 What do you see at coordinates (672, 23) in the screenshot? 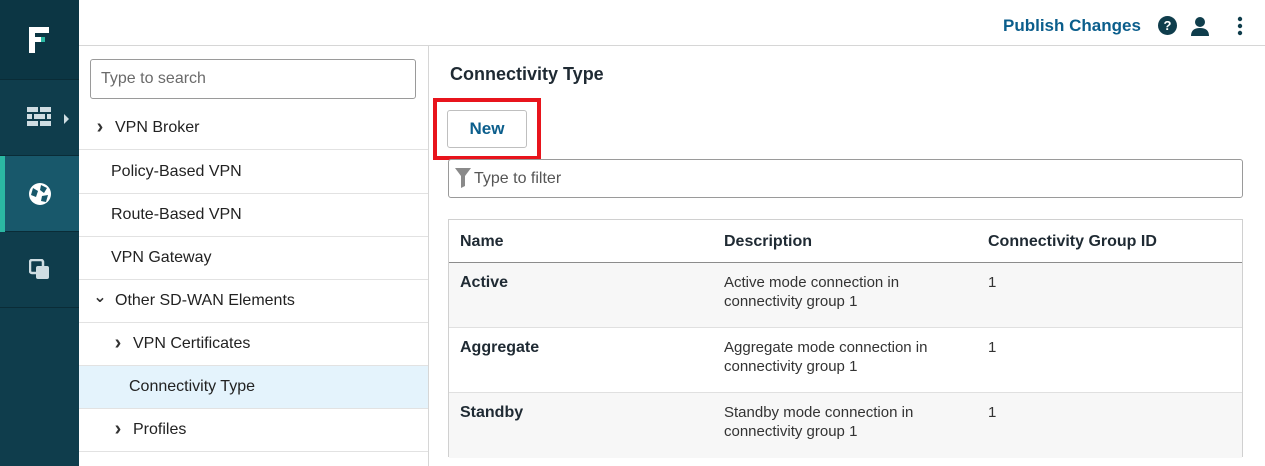
I see `top-bar: Publish Changes ?` at bounding box center [672, 23].